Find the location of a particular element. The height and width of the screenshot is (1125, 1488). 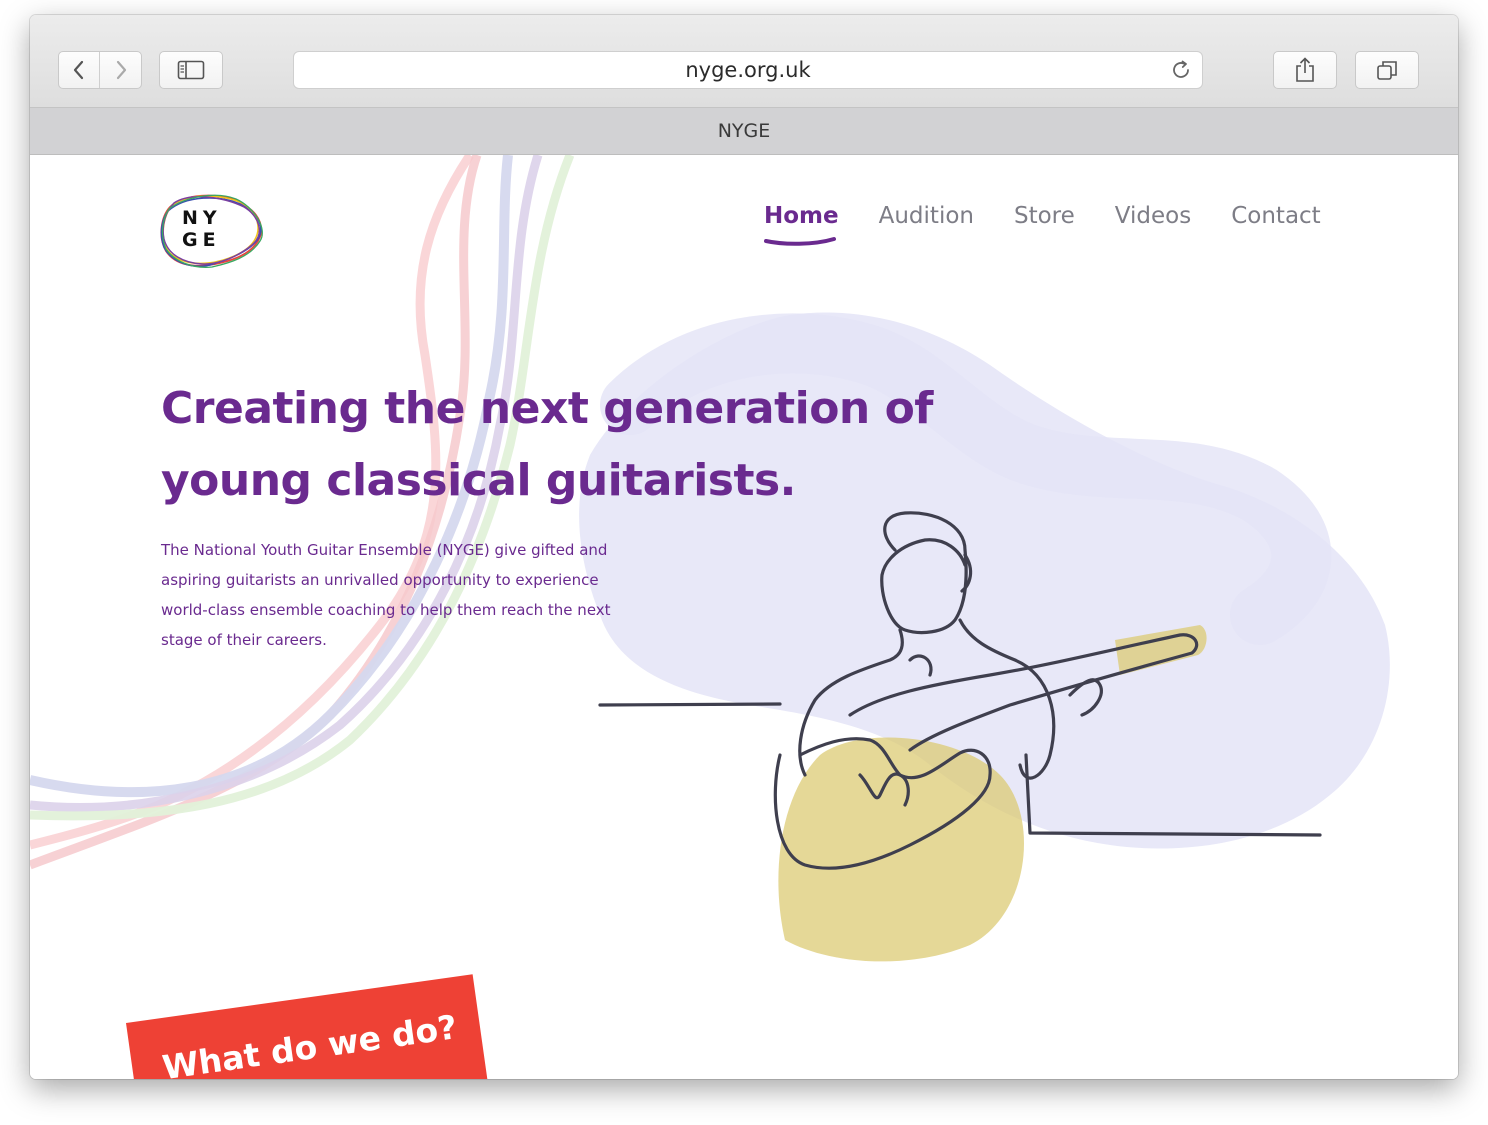

main-nav: Home Audition Store Videos Contact is located at coordinates (1062, 223).